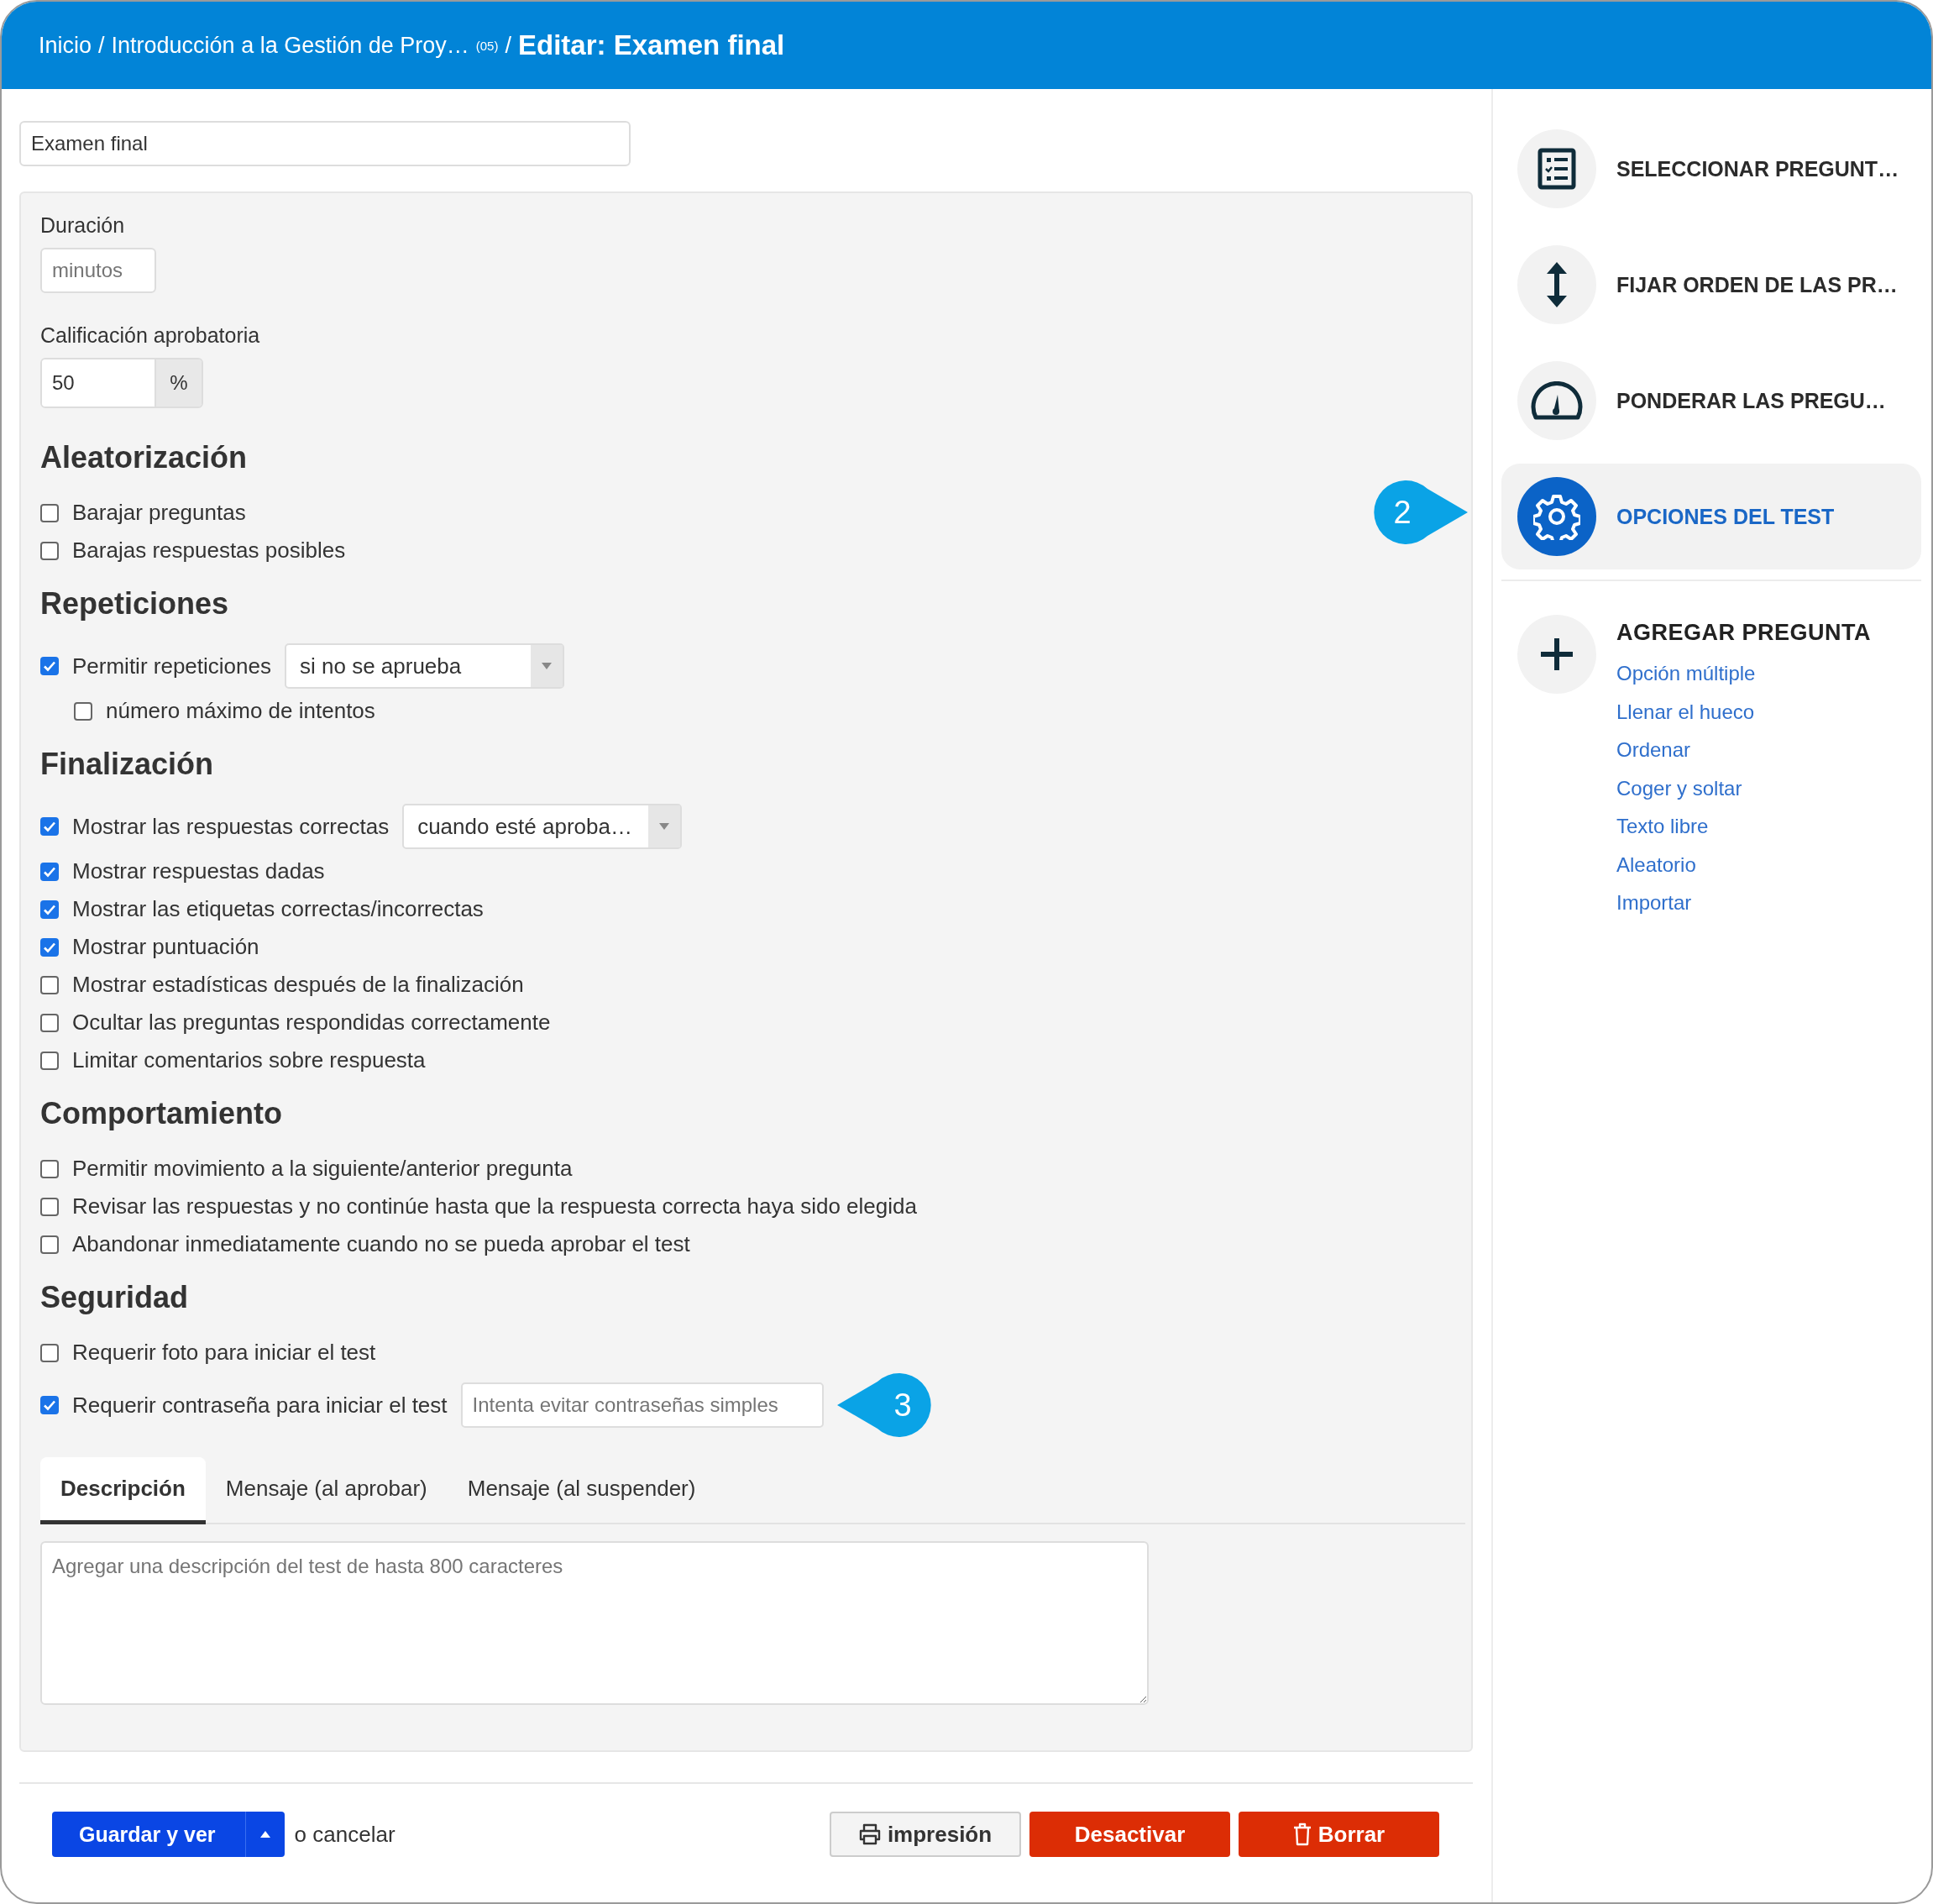 The image size is (1933, 1904). What do you see at coordinates (642, 1405) in the screenshot?
I see `password-field: Intenta evitar contraseñas simples` at bounding box center [642, 1405].